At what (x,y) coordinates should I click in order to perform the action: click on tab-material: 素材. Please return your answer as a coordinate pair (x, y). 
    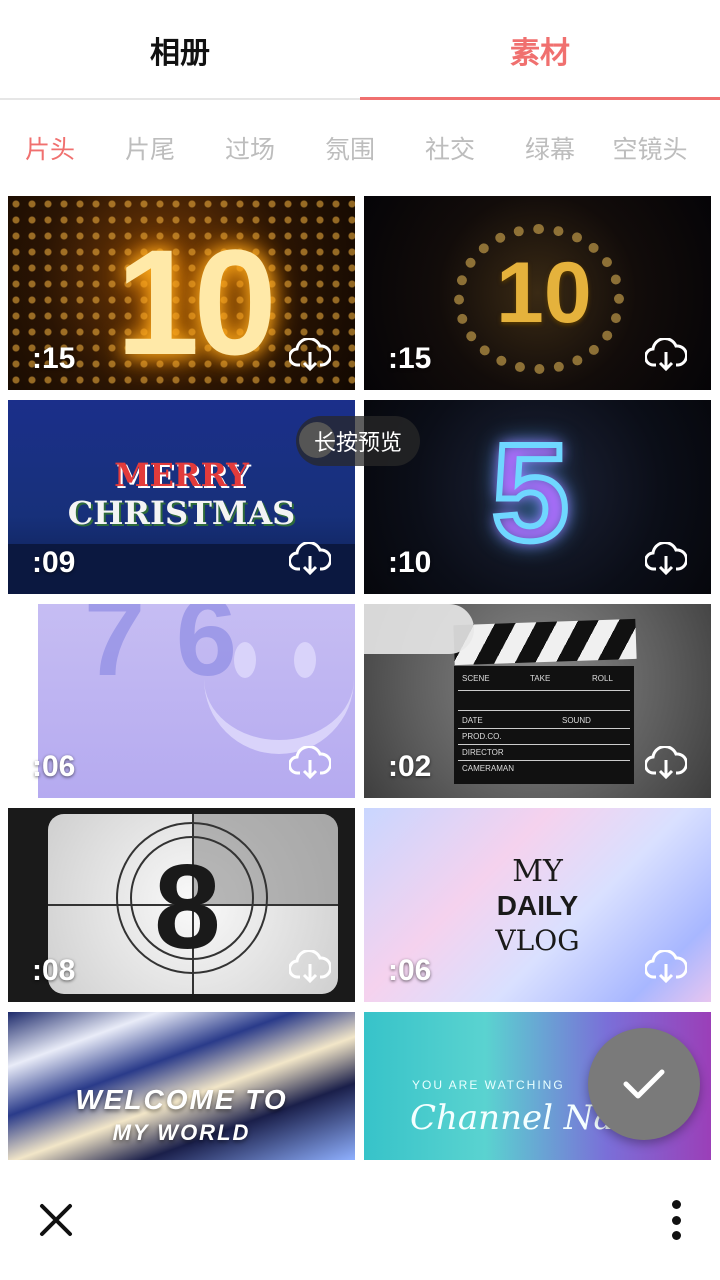
    Looking at the image, I should click on (540, 51).